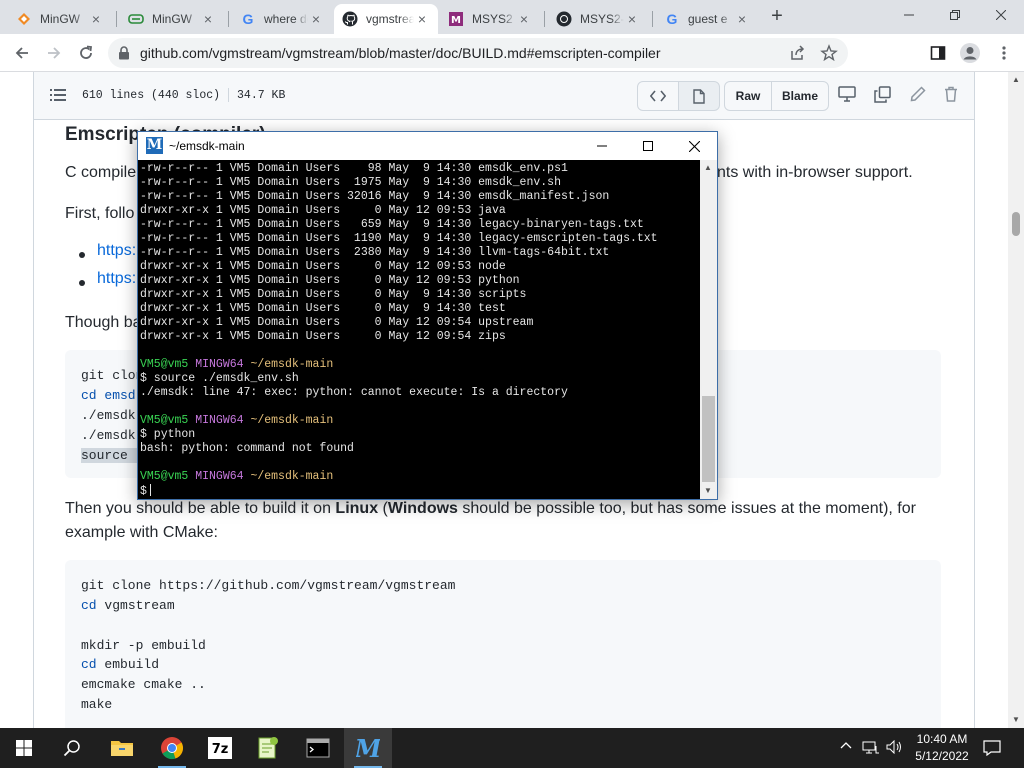 Image resolution: width=1024 pixels, height=768 pixels. What do you see at coordinates (938, 53) in the screenshot?
I see `side-panel-icon` at bounding box center [938, 53].